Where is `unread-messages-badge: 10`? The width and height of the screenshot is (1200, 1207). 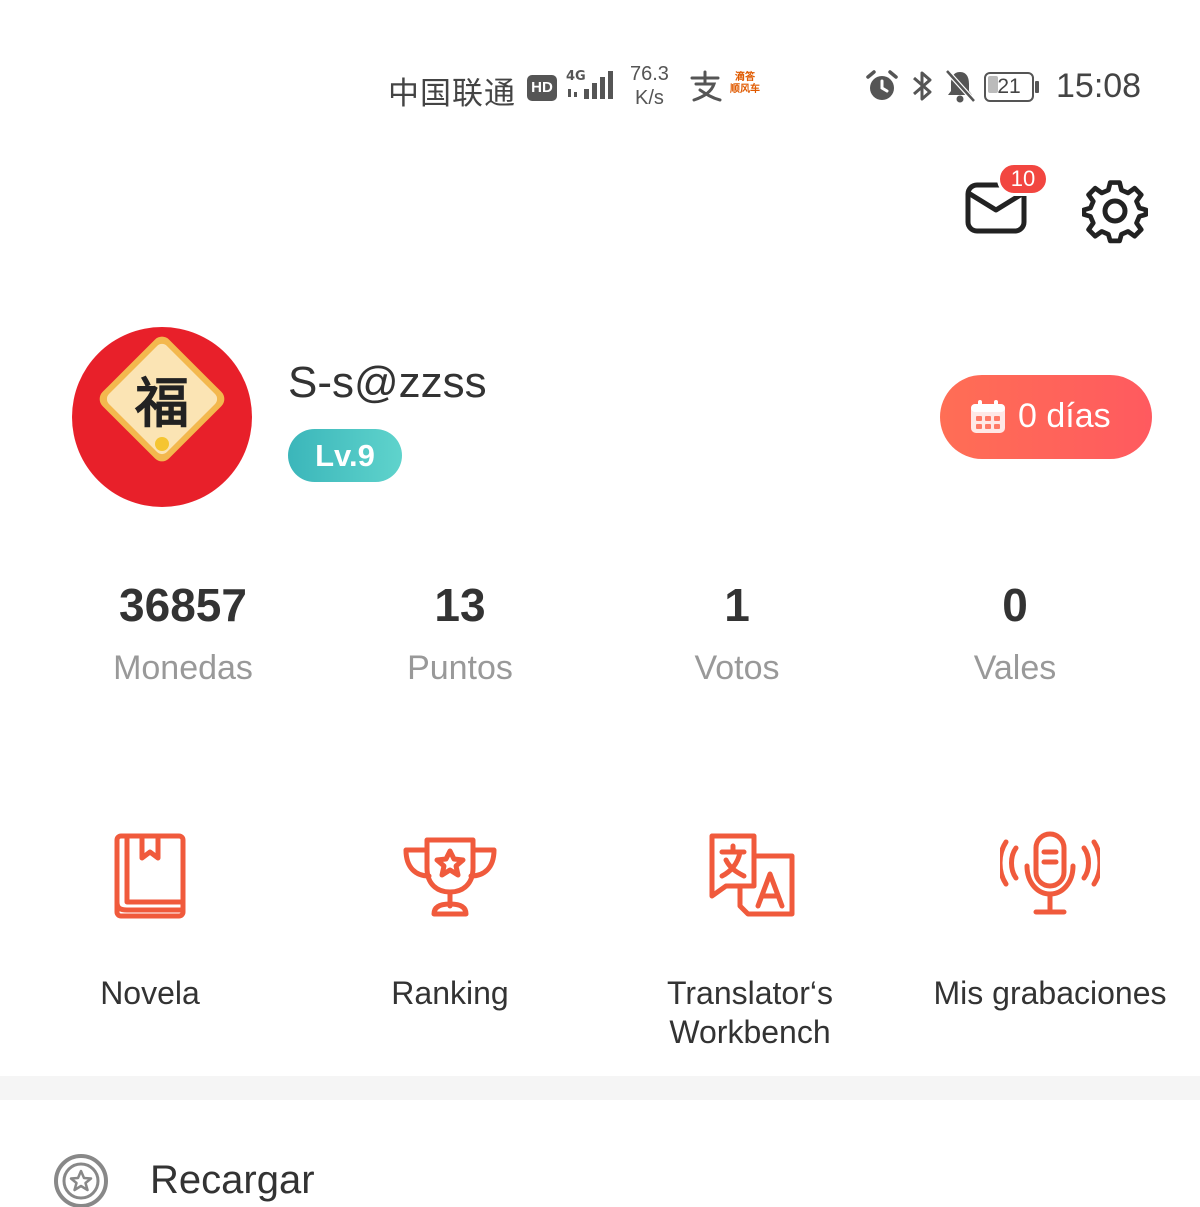
unread-messages-badge: 10 is located at coordinates (1023, 179).